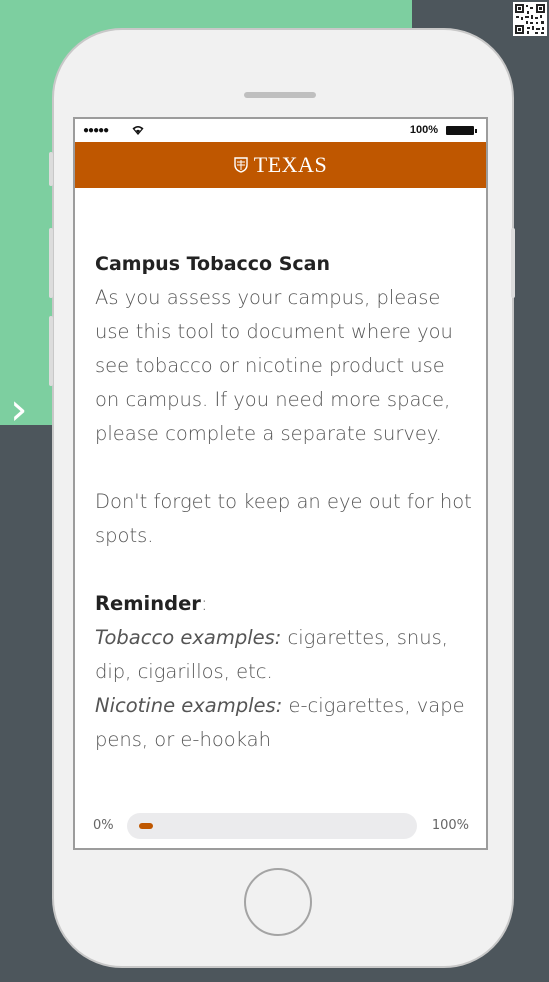 The height and width of the screenshot is (982, 549). Describe the element at coordinates (213, 264) in the screenshot. I see `page-title: Campus Tobacco Scan` at that location.